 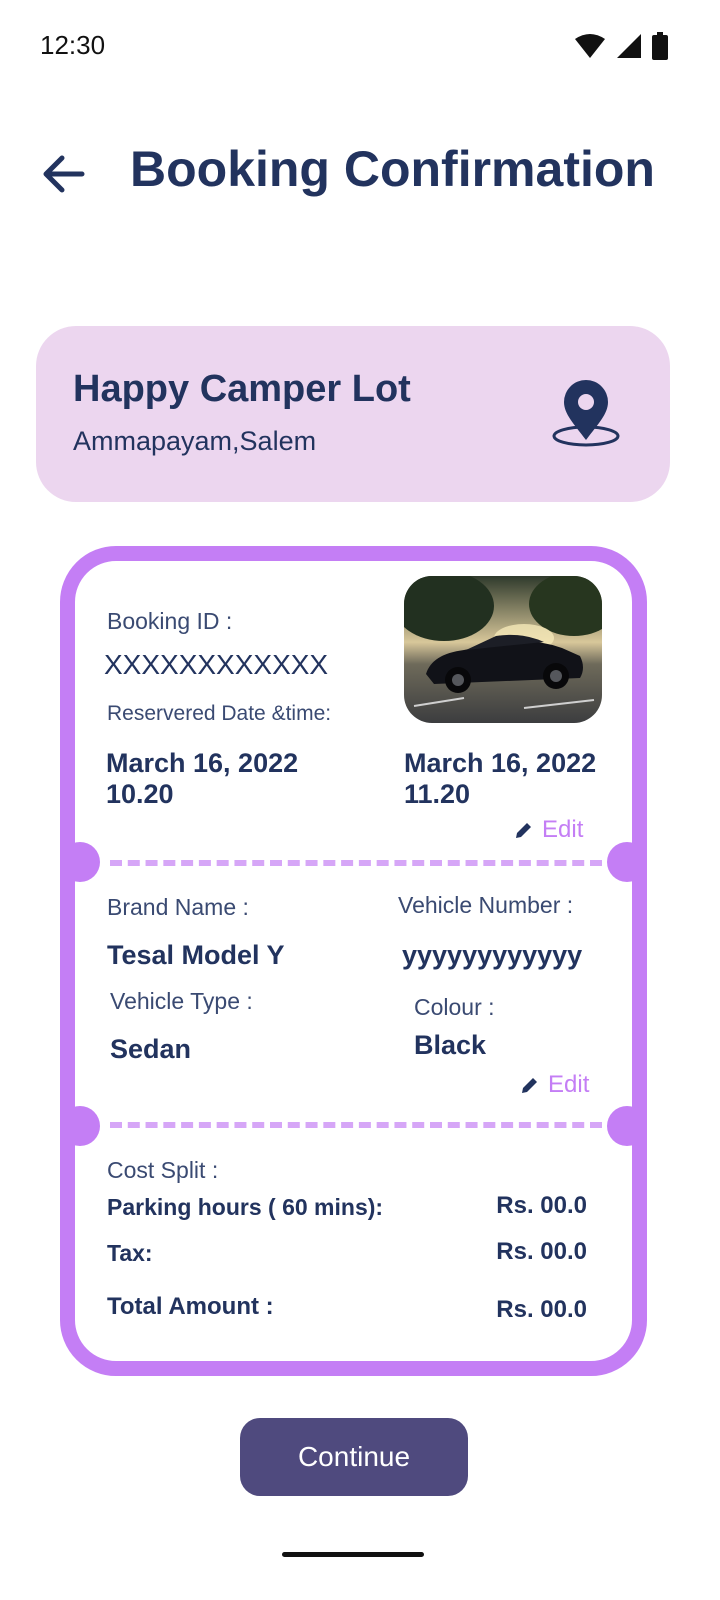 I want to click on total-amount-label: Total Amount :, so click(x=190, y=1306).